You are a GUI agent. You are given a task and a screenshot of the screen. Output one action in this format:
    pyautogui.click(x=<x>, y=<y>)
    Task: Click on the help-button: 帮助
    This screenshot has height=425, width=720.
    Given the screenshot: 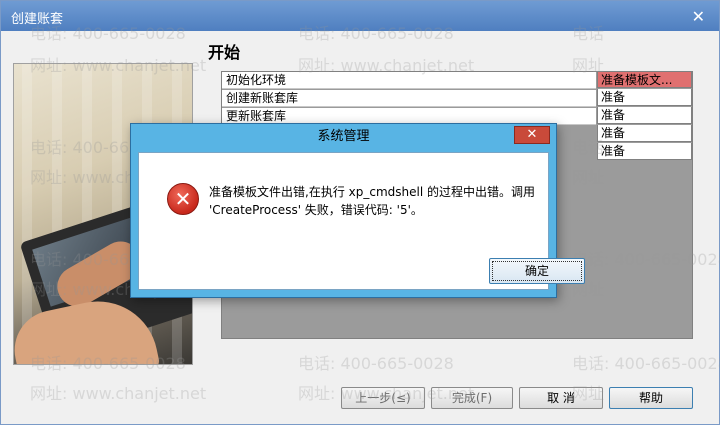 What is the action you would take?
    pyautogui.click(x=651, y=398)
    